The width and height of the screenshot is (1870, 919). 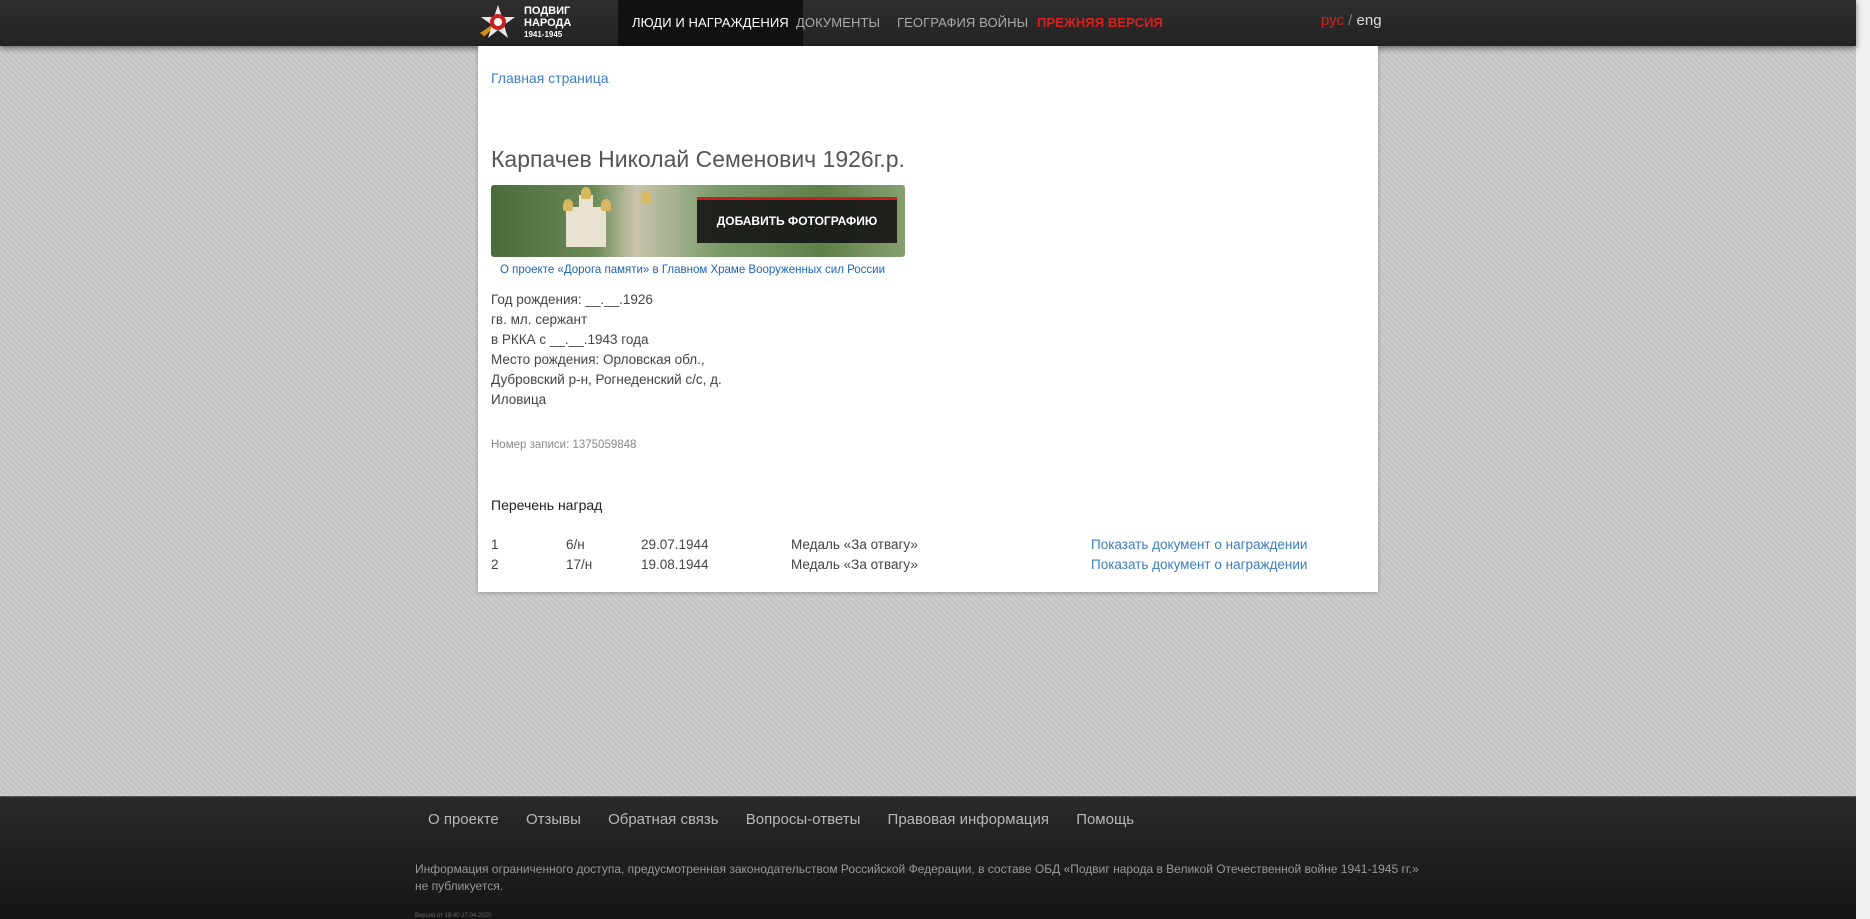 I want to click on award-num: 2, so click(x=495, y=564).